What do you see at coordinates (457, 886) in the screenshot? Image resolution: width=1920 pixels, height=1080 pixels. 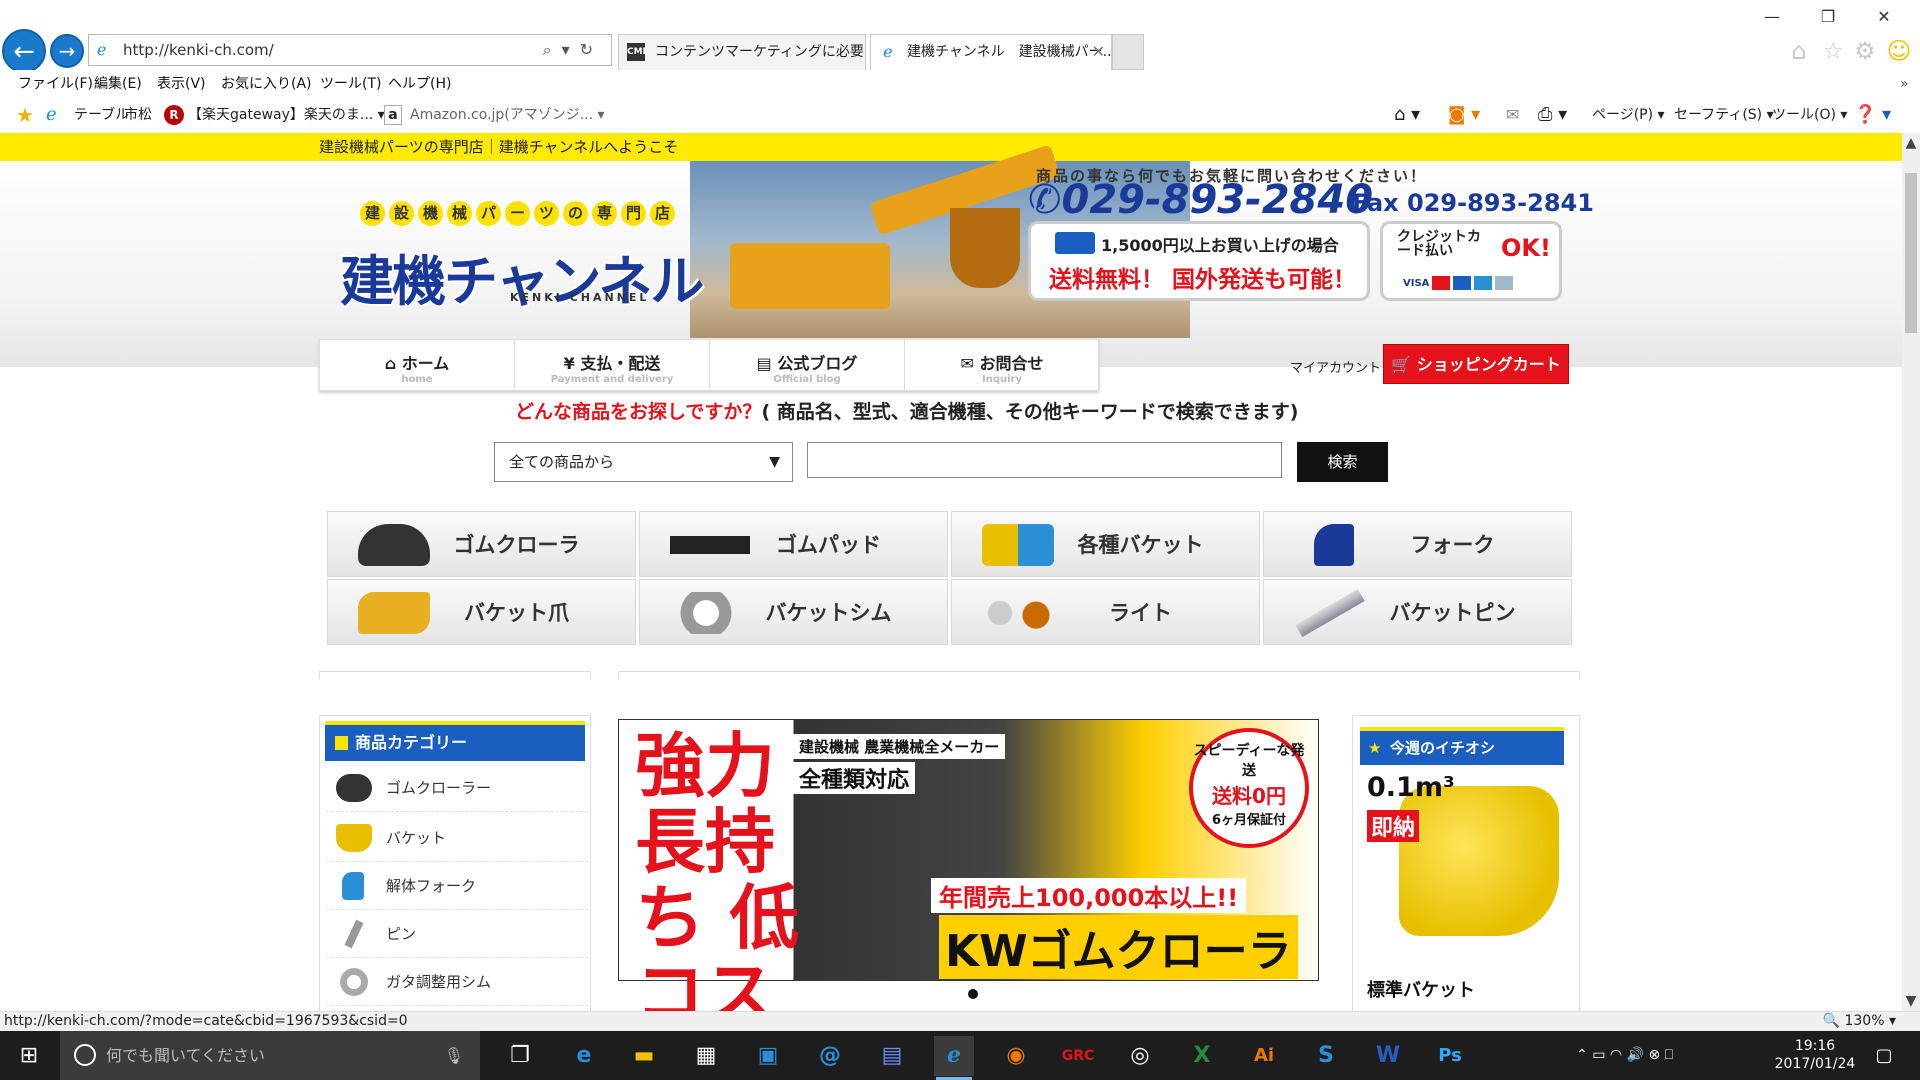 I see `sidebar-item-fork: 解体フォーク` at bounding box center [457, 886].